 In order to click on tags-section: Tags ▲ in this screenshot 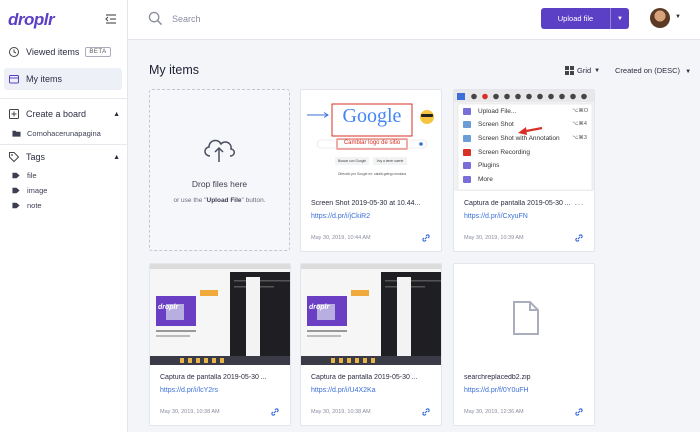, I will do `click(64, 157)`.